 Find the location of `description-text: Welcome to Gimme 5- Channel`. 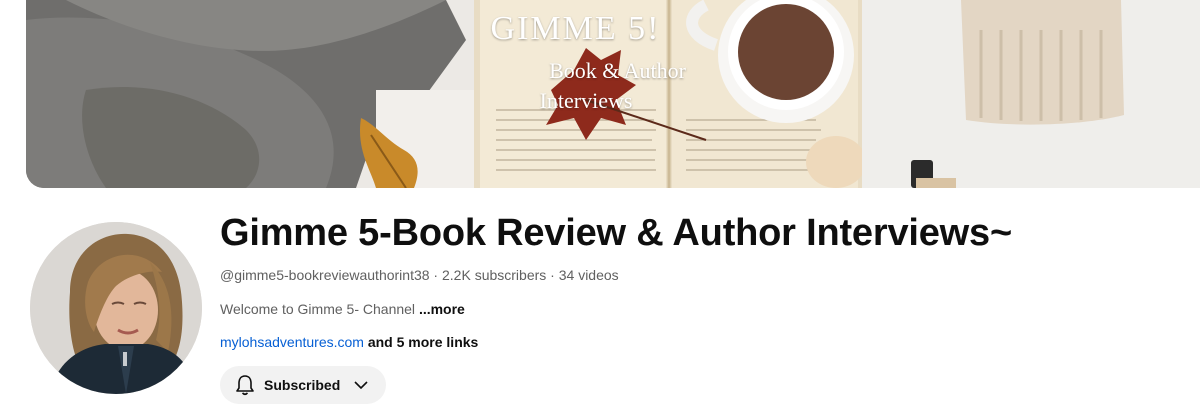

description-text: Welcome to Gimme 5- Channel is located at coordinates (319, 309).